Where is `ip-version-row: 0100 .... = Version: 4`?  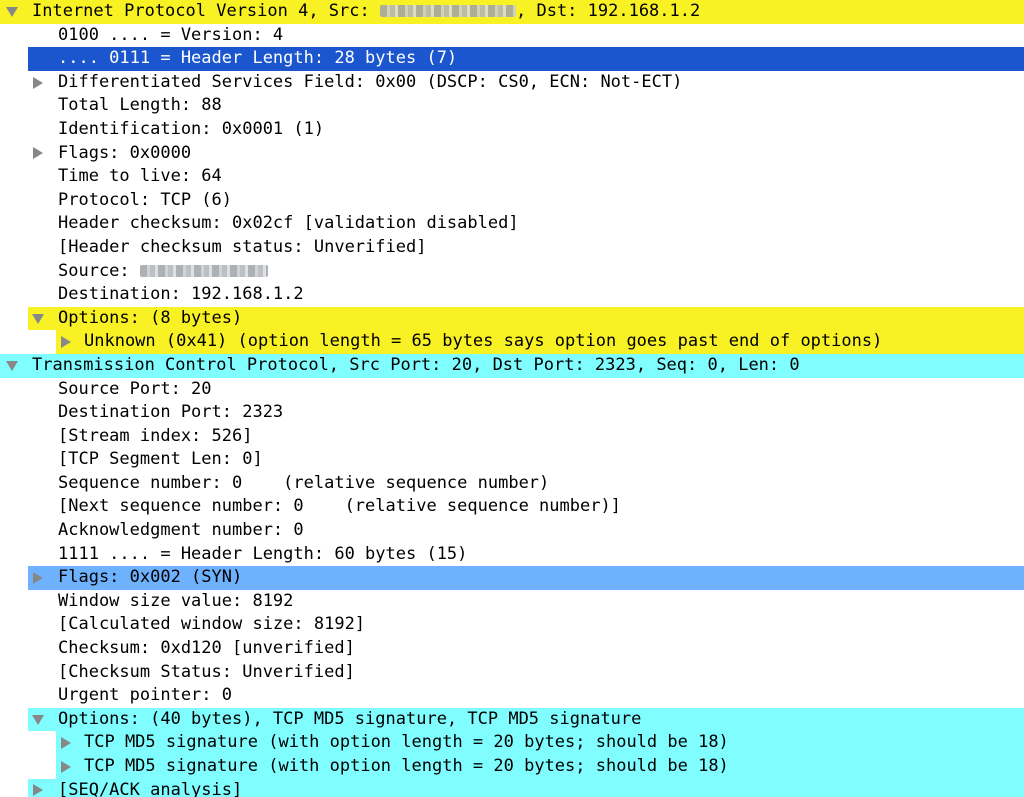
ip-version-row: 0100 .... = Version: 4 is located at coordinates (512, 36).